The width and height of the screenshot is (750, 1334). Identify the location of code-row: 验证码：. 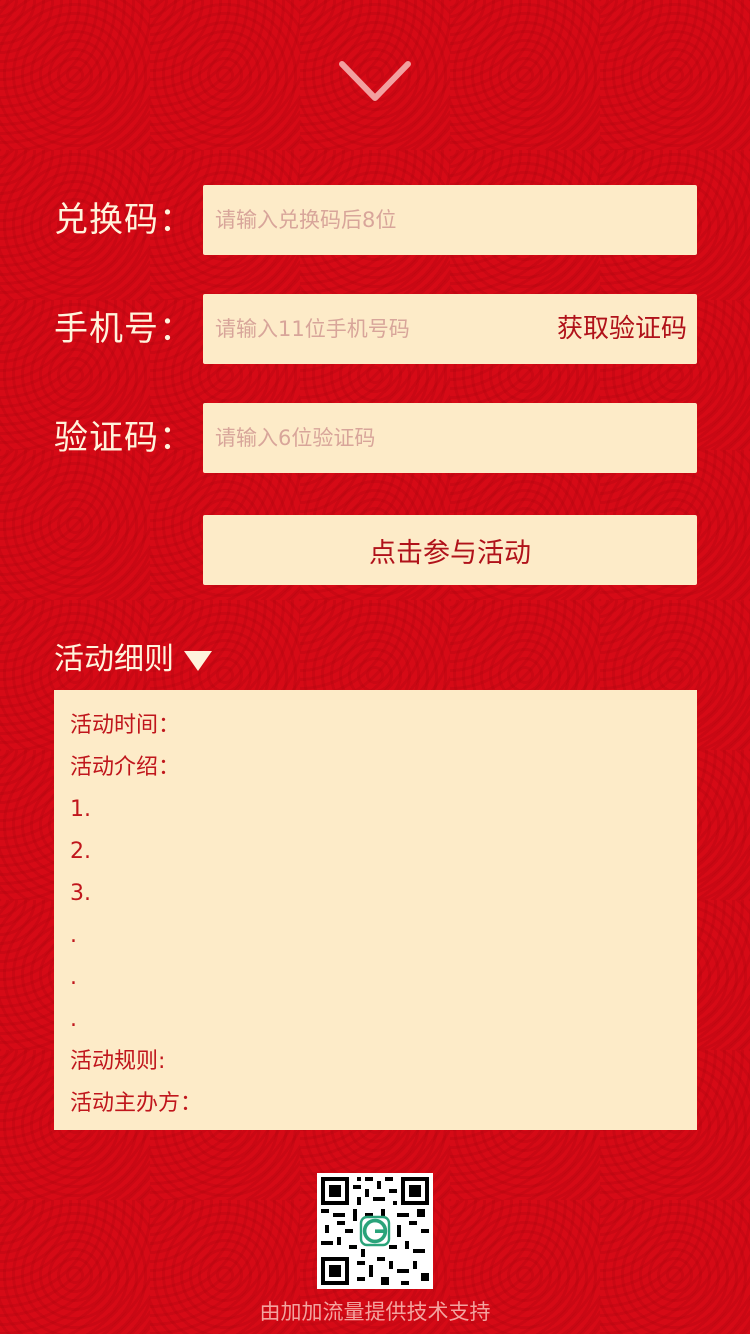
(375, 438).